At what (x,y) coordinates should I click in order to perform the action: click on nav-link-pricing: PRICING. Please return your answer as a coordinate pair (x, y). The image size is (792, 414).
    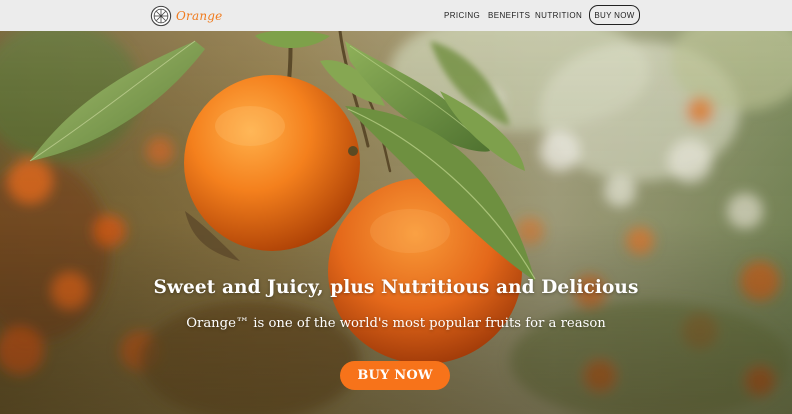
    Looking at the image, I should click on (462, 15).